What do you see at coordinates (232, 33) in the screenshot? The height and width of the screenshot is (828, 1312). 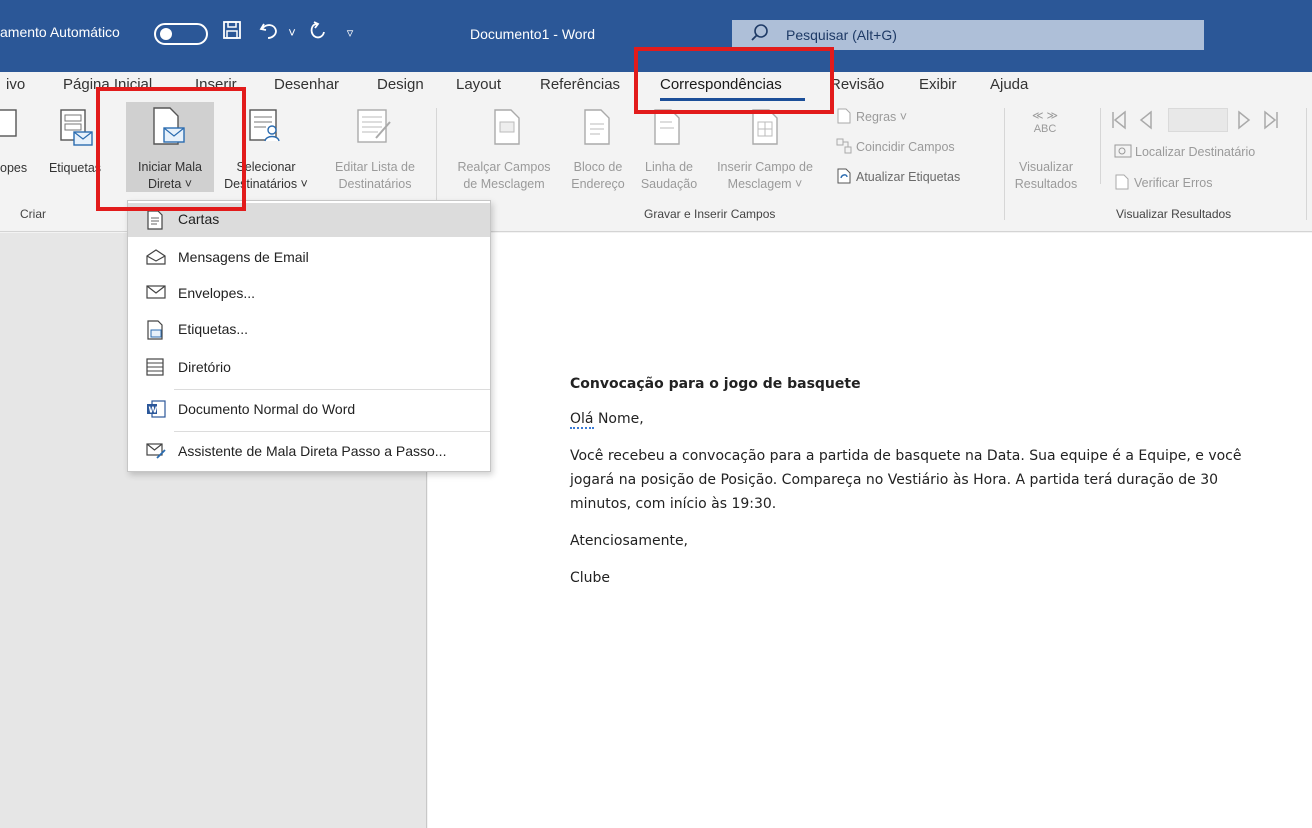 I see `save-icon` at bounding box center [232, 33].